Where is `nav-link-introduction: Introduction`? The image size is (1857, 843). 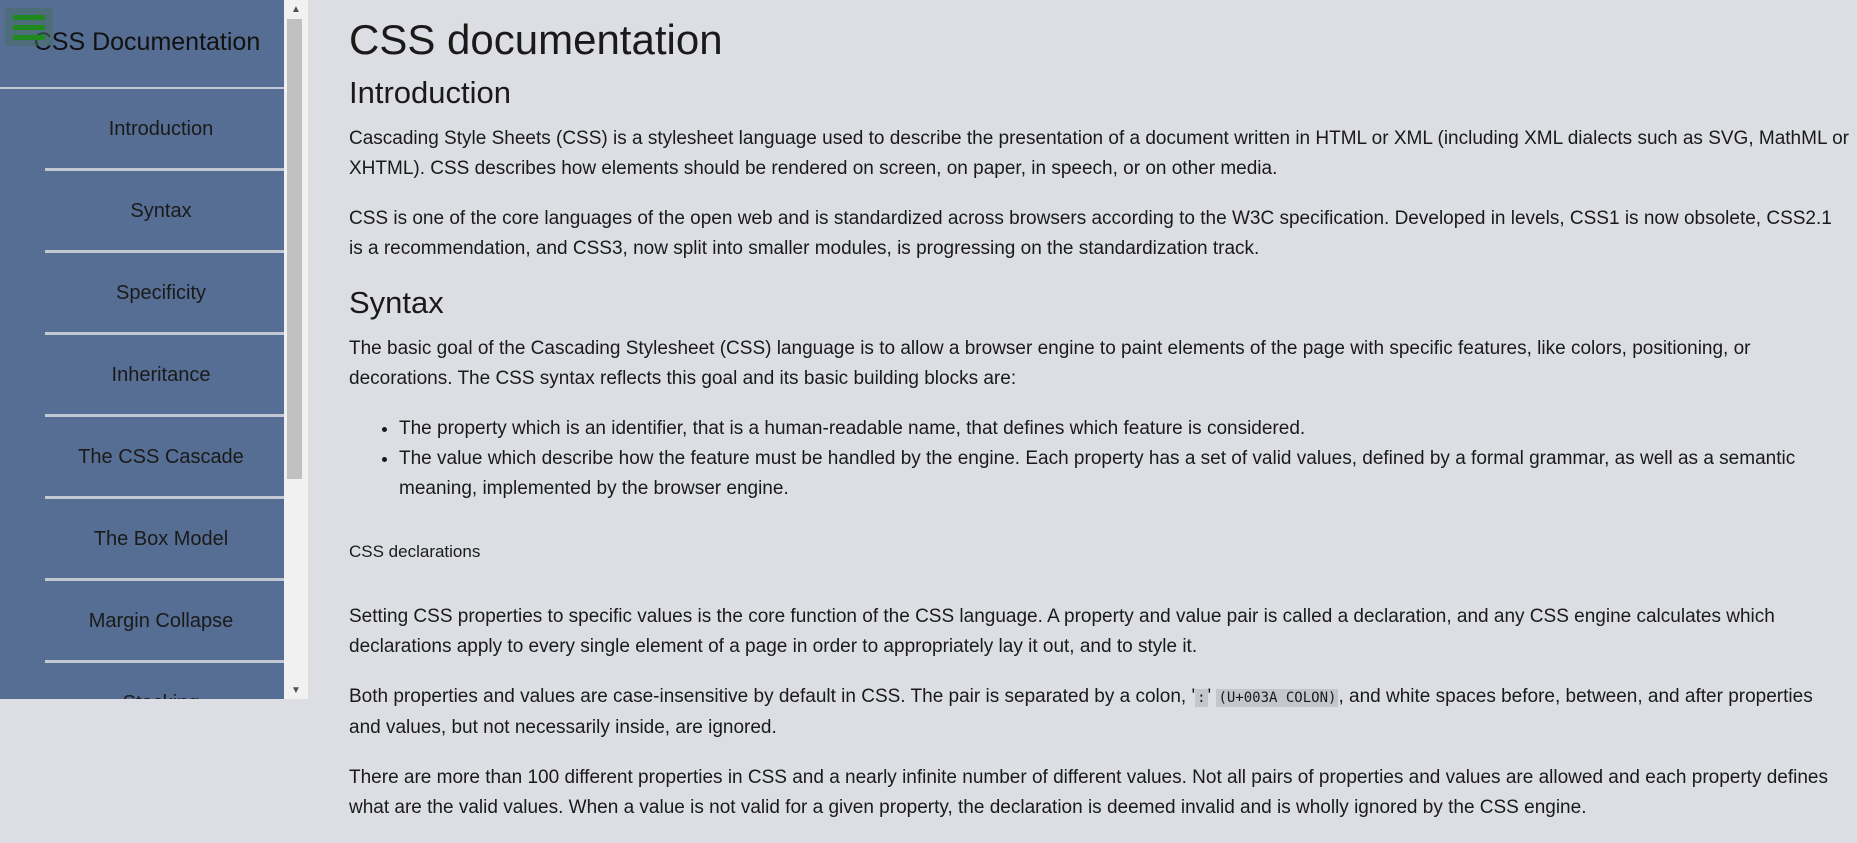 nav-link-introduction: Introduction is located at coordinates (164, 130).